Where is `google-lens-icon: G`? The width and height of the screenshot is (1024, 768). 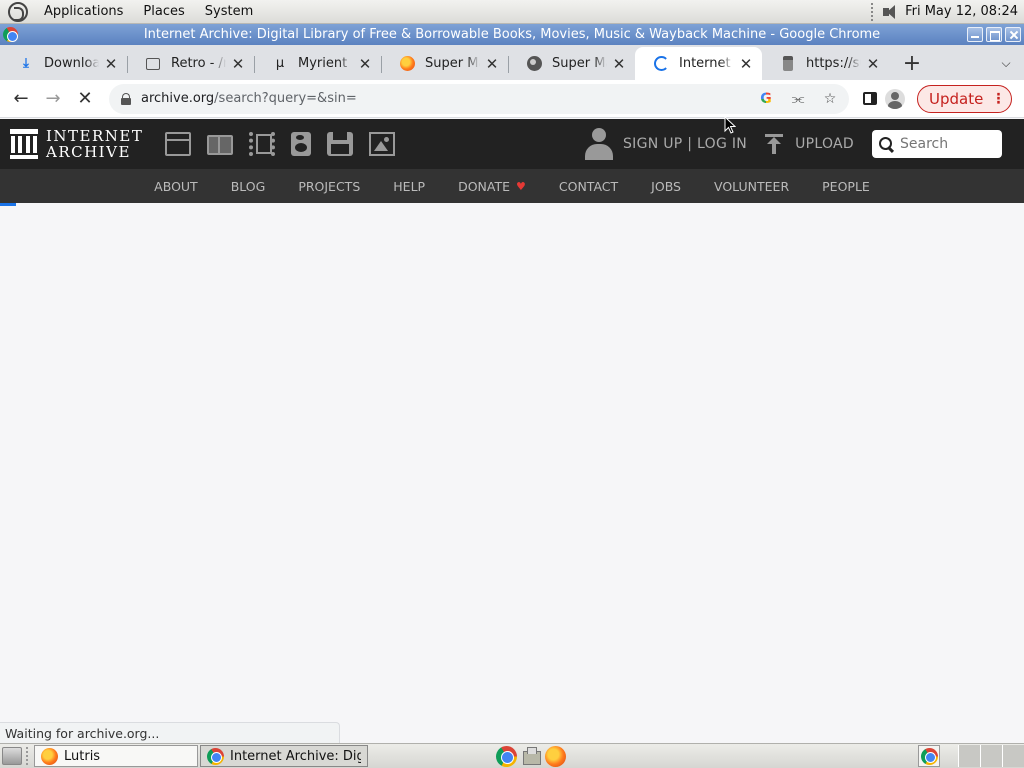
google-lens-icon: G is located at coordinates (766, 99).